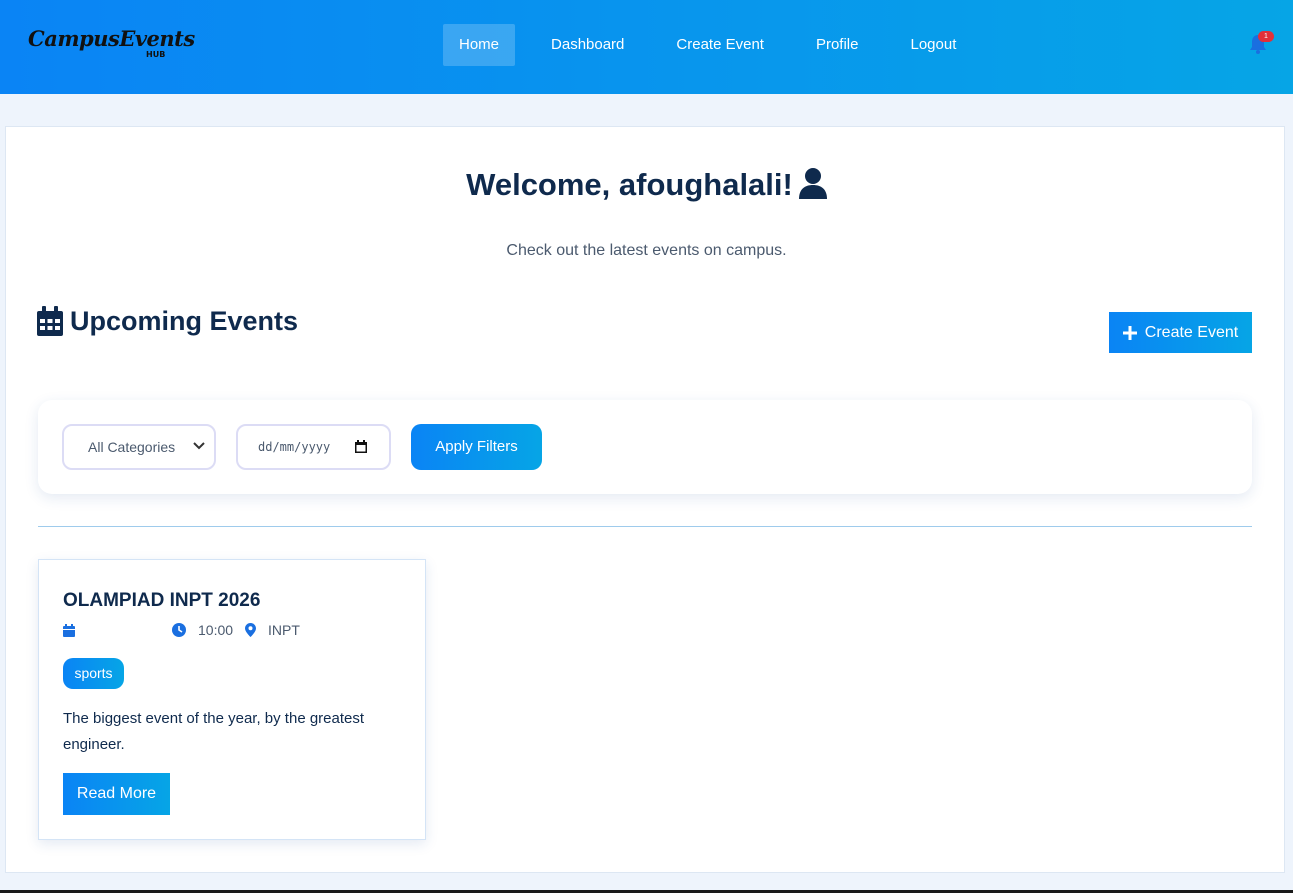  Describe the element at coordinates (250, 630) in the screenshot. I see `map-pin-icon` at that location.